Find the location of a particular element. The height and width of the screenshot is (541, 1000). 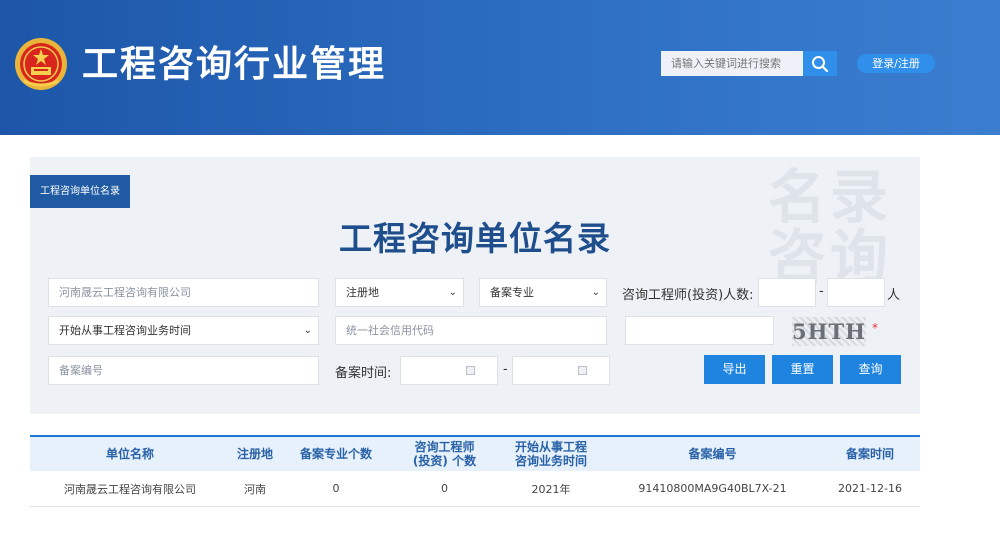

national-emblem-icon is located at coordinates (41, 64).